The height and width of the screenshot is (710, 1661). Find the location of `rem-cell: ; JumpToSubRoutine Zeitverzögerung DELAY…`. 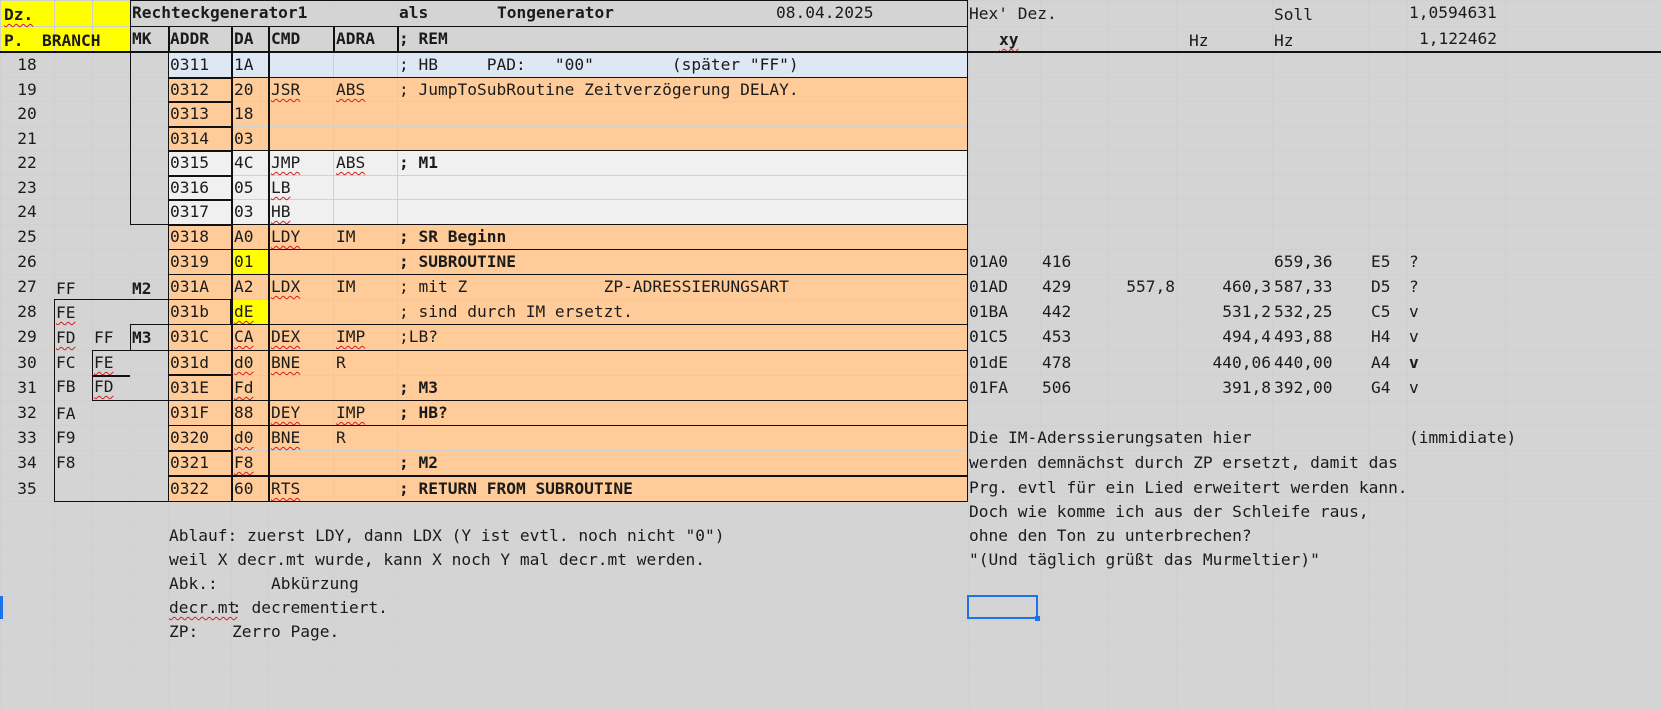

rem-cell: ; JumpToSubRoutine Zeitverzögerung DELAY… is located at coordinates (599, 89).